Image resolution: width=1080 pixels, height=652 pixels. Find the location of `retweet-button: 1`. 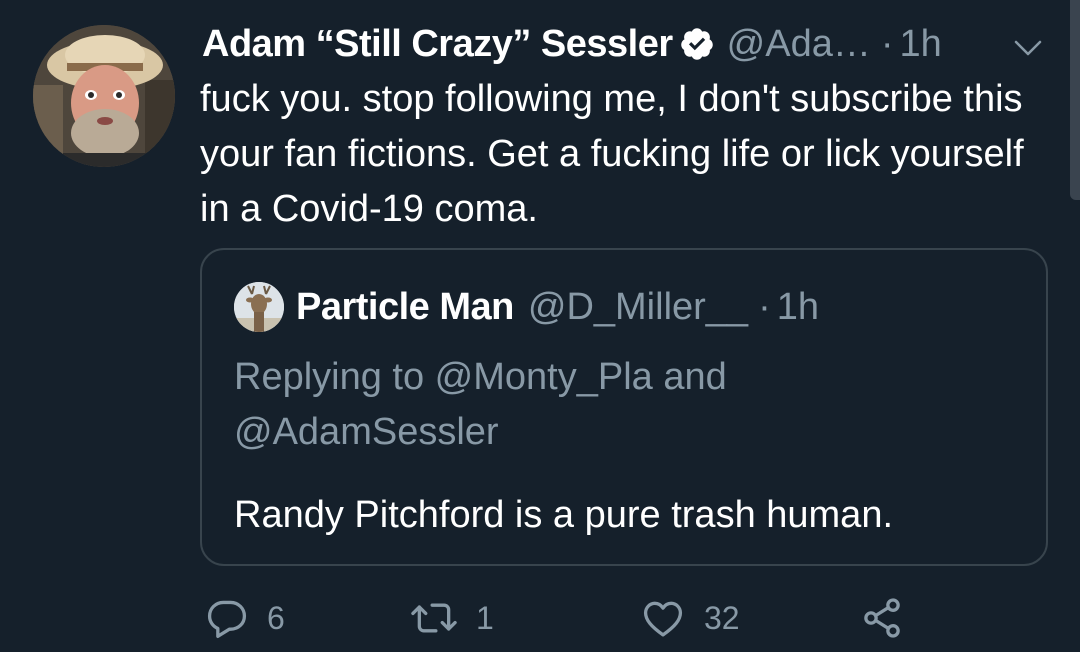

retweet-button: 1 is located at coordinates (452, 618).